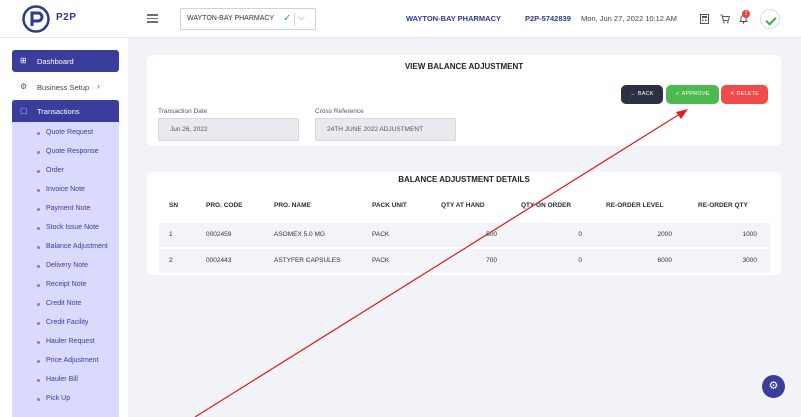 This screenshot has width=801, height=417. I want to click on sidebar-subitem-label: Receipt Note, so click(66, 284).